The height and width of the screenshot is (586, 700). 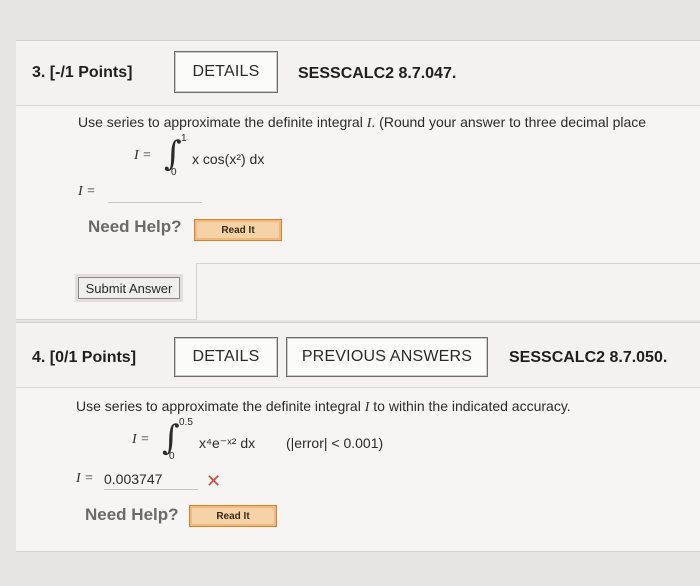 What do you see at coordinates (228, 159) in the screenshot?
I see `integrand: x cos(x²) dx` at bounding box center [228, 159].